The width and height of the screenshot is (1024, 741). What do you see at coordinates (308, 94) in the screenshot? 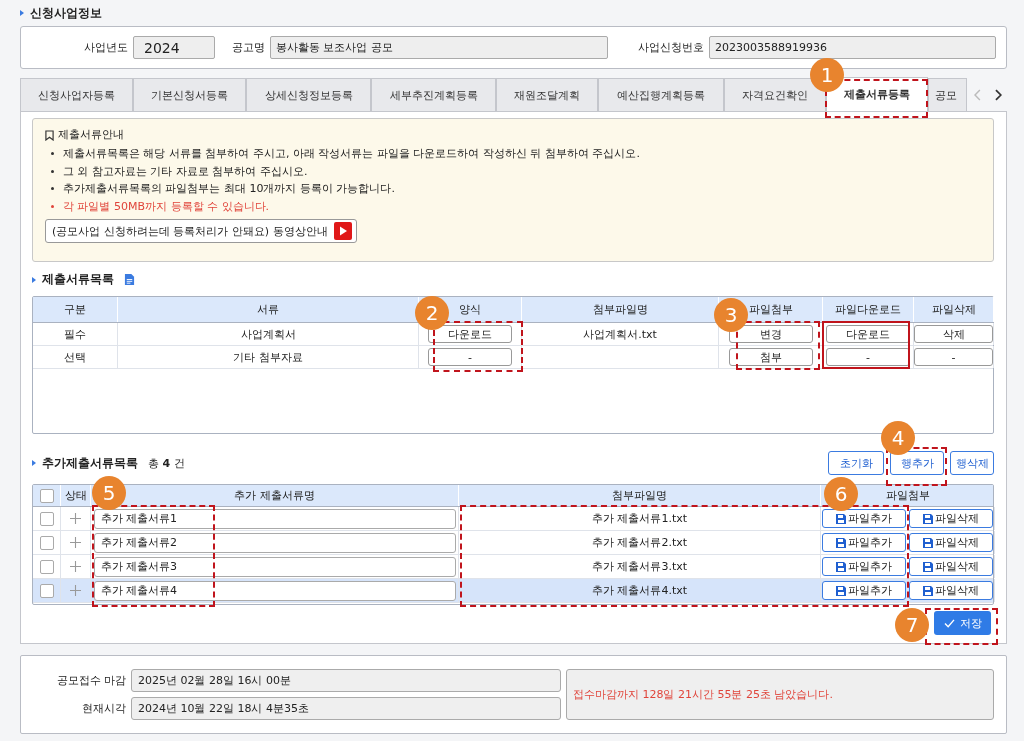
I see `tab: 상세신청정보등록` at bounding box center [308, 94].